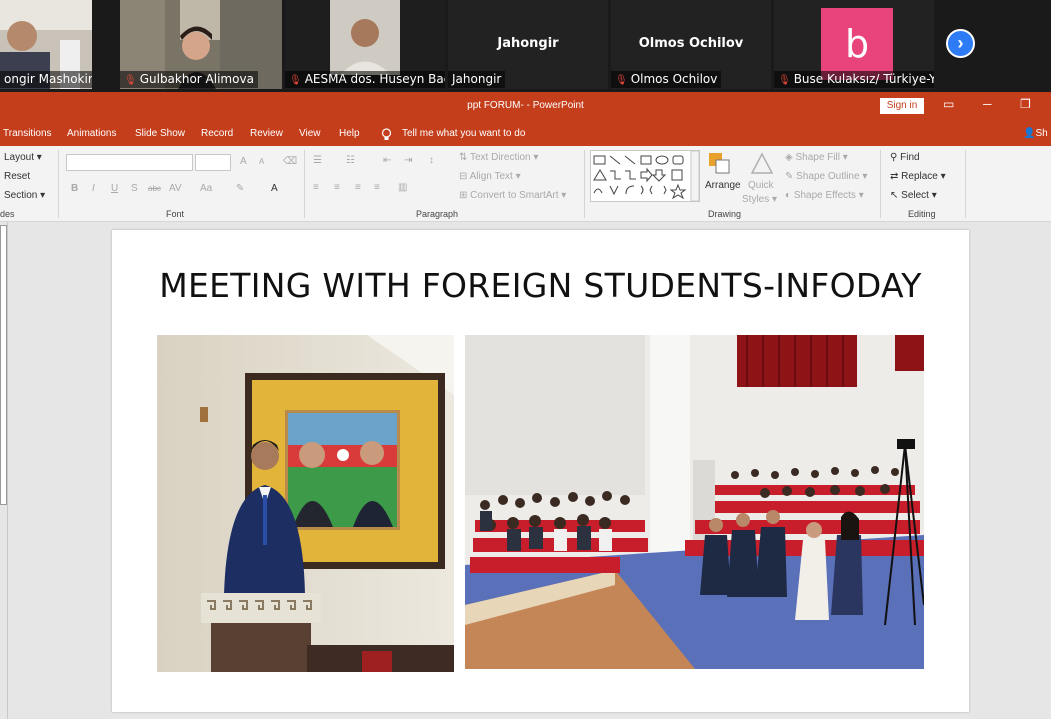 The width and height of the screenshot is (1051, 719). What do you see at coordinates (948, 104) in the screenshot?
I see `ribbon-display-options-icon: ▭` at bounding box center [948, 104].